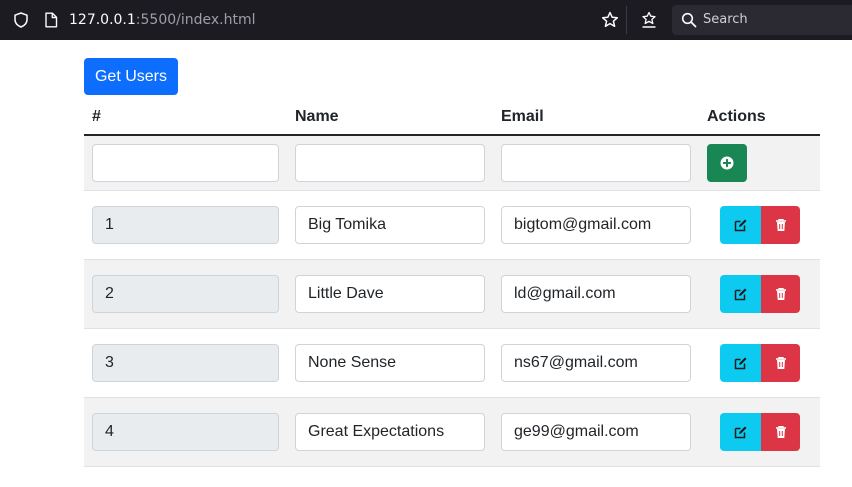 Image resolution: width=852 pixels, height=487 pixels. What do you see at coordinates (610, 20) in the screenshot?
I see `bookmark-star-icon` at bounding box center [610, 20].